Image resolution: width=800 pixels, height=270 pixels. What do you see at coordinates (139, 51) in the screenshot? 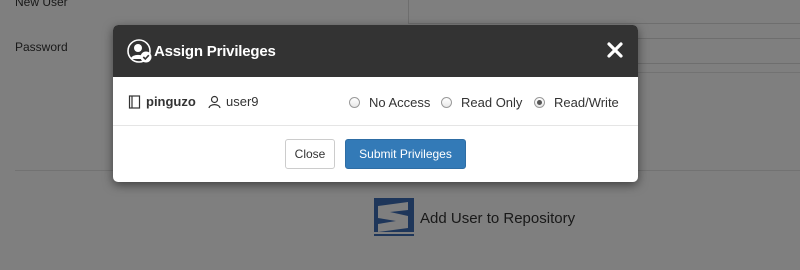
I see `user-check-icon` at bounding box center [139, 51].